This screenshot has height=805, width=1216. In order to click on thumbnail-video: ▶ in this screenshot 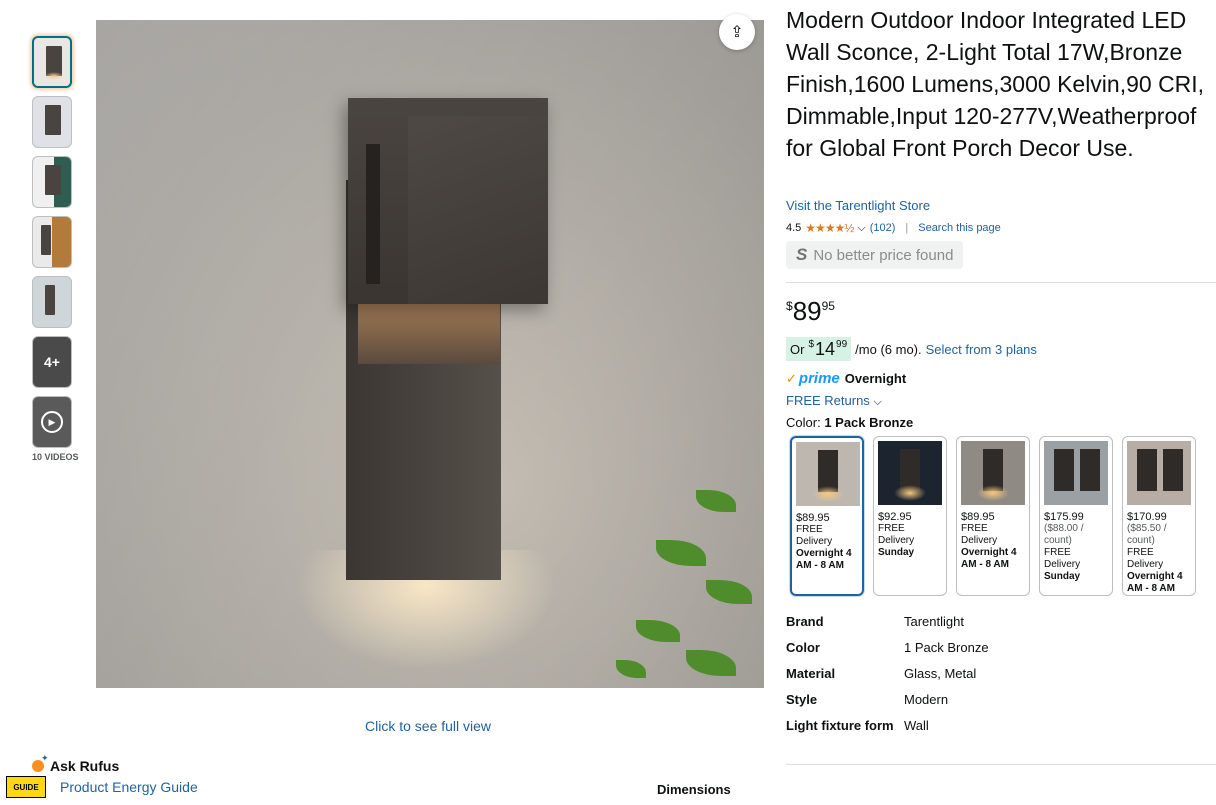, I will do `click(52, 422)`.